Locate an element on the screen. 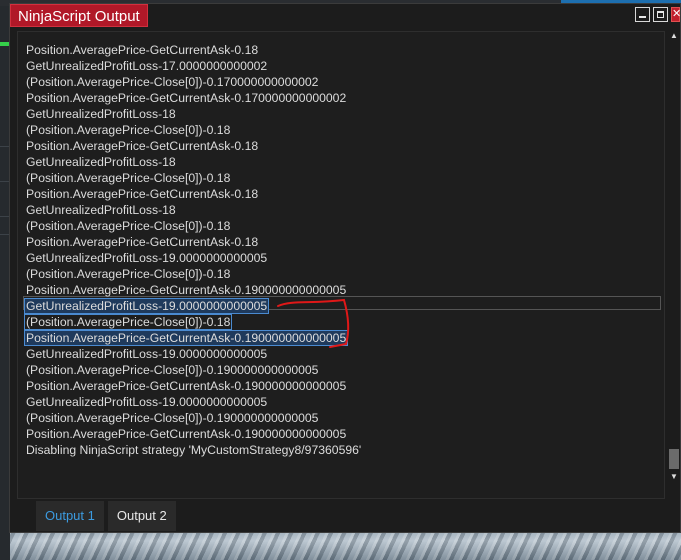 Image resolution: width=681 pixels, height=560 pixels. window-controls is located at coordinates (658, 14).